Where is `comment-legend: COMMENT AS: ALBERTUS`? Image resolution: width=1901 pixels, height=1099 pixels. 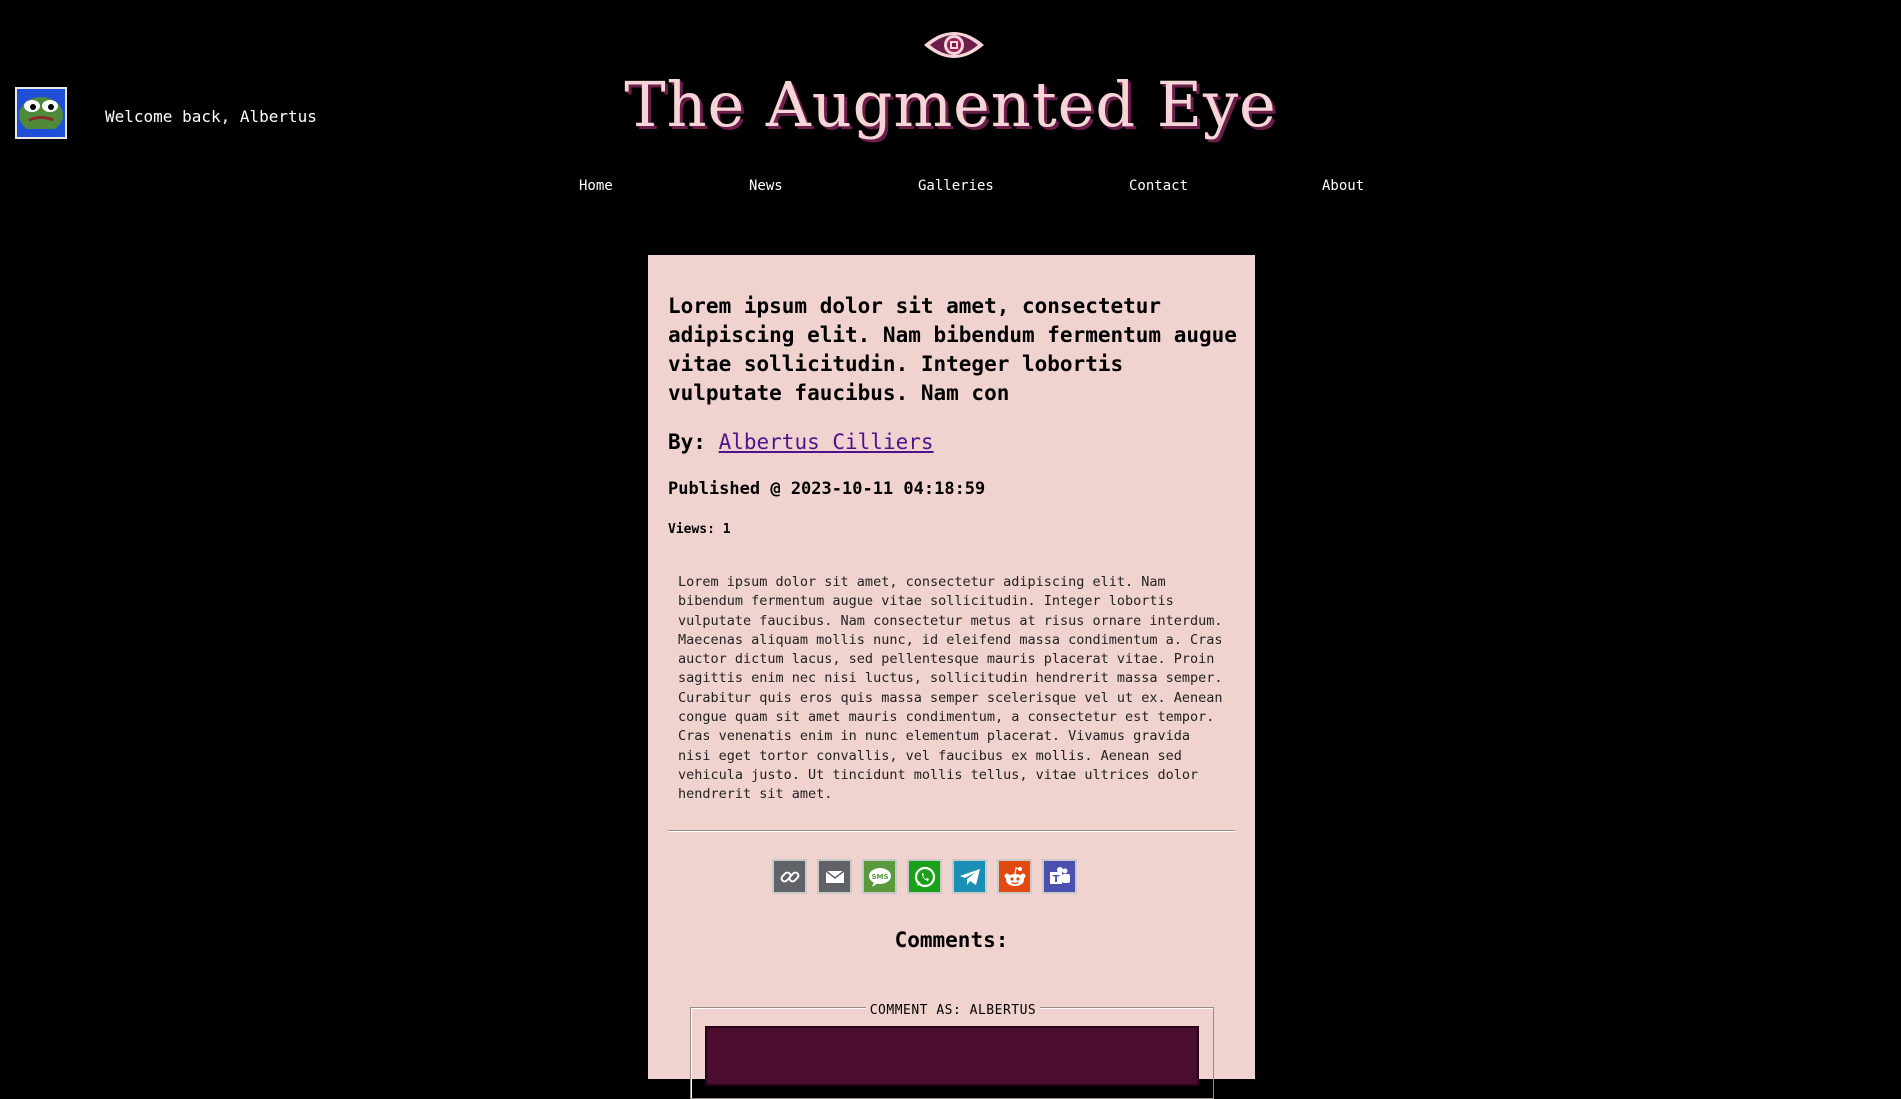 comment-legend: COMMENT AS: ALBERTUS is located at coordinates (953, 1008).